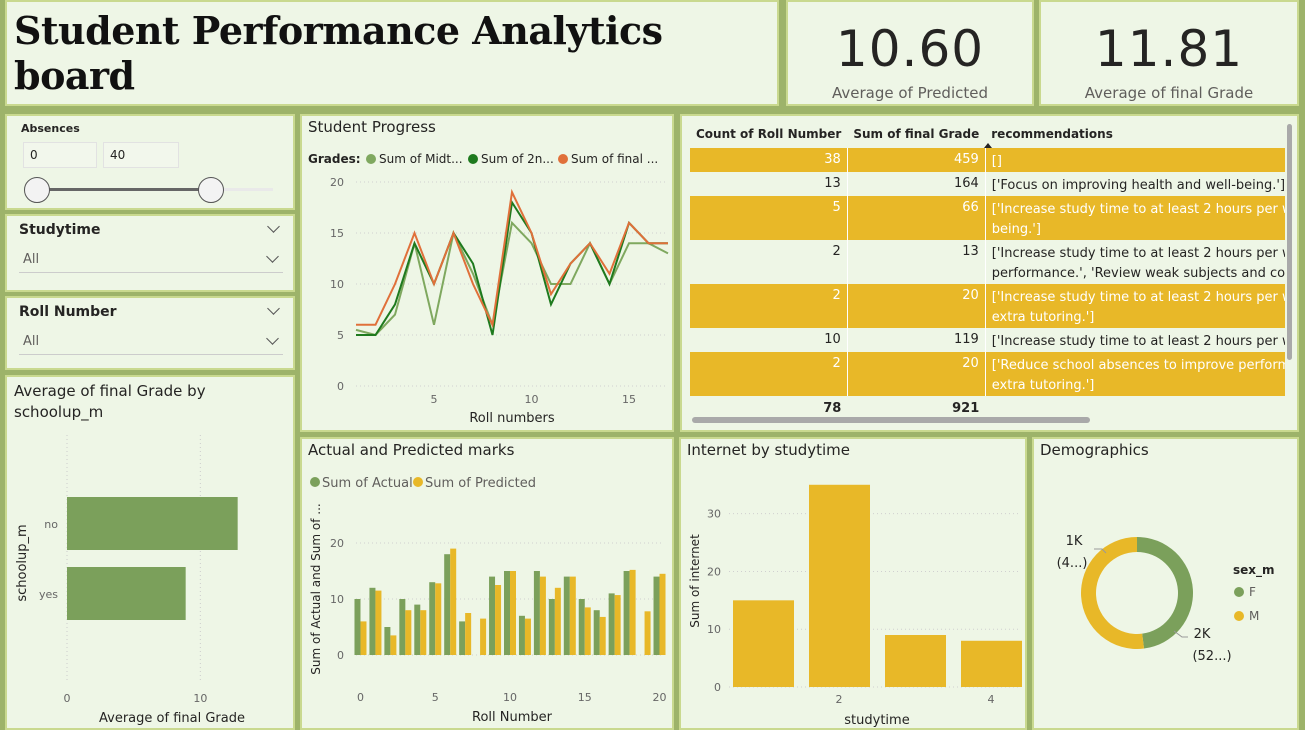  Describe the element at coordinates (916, 218) in the screenshot. I see `cell-sum: 66` at that location.